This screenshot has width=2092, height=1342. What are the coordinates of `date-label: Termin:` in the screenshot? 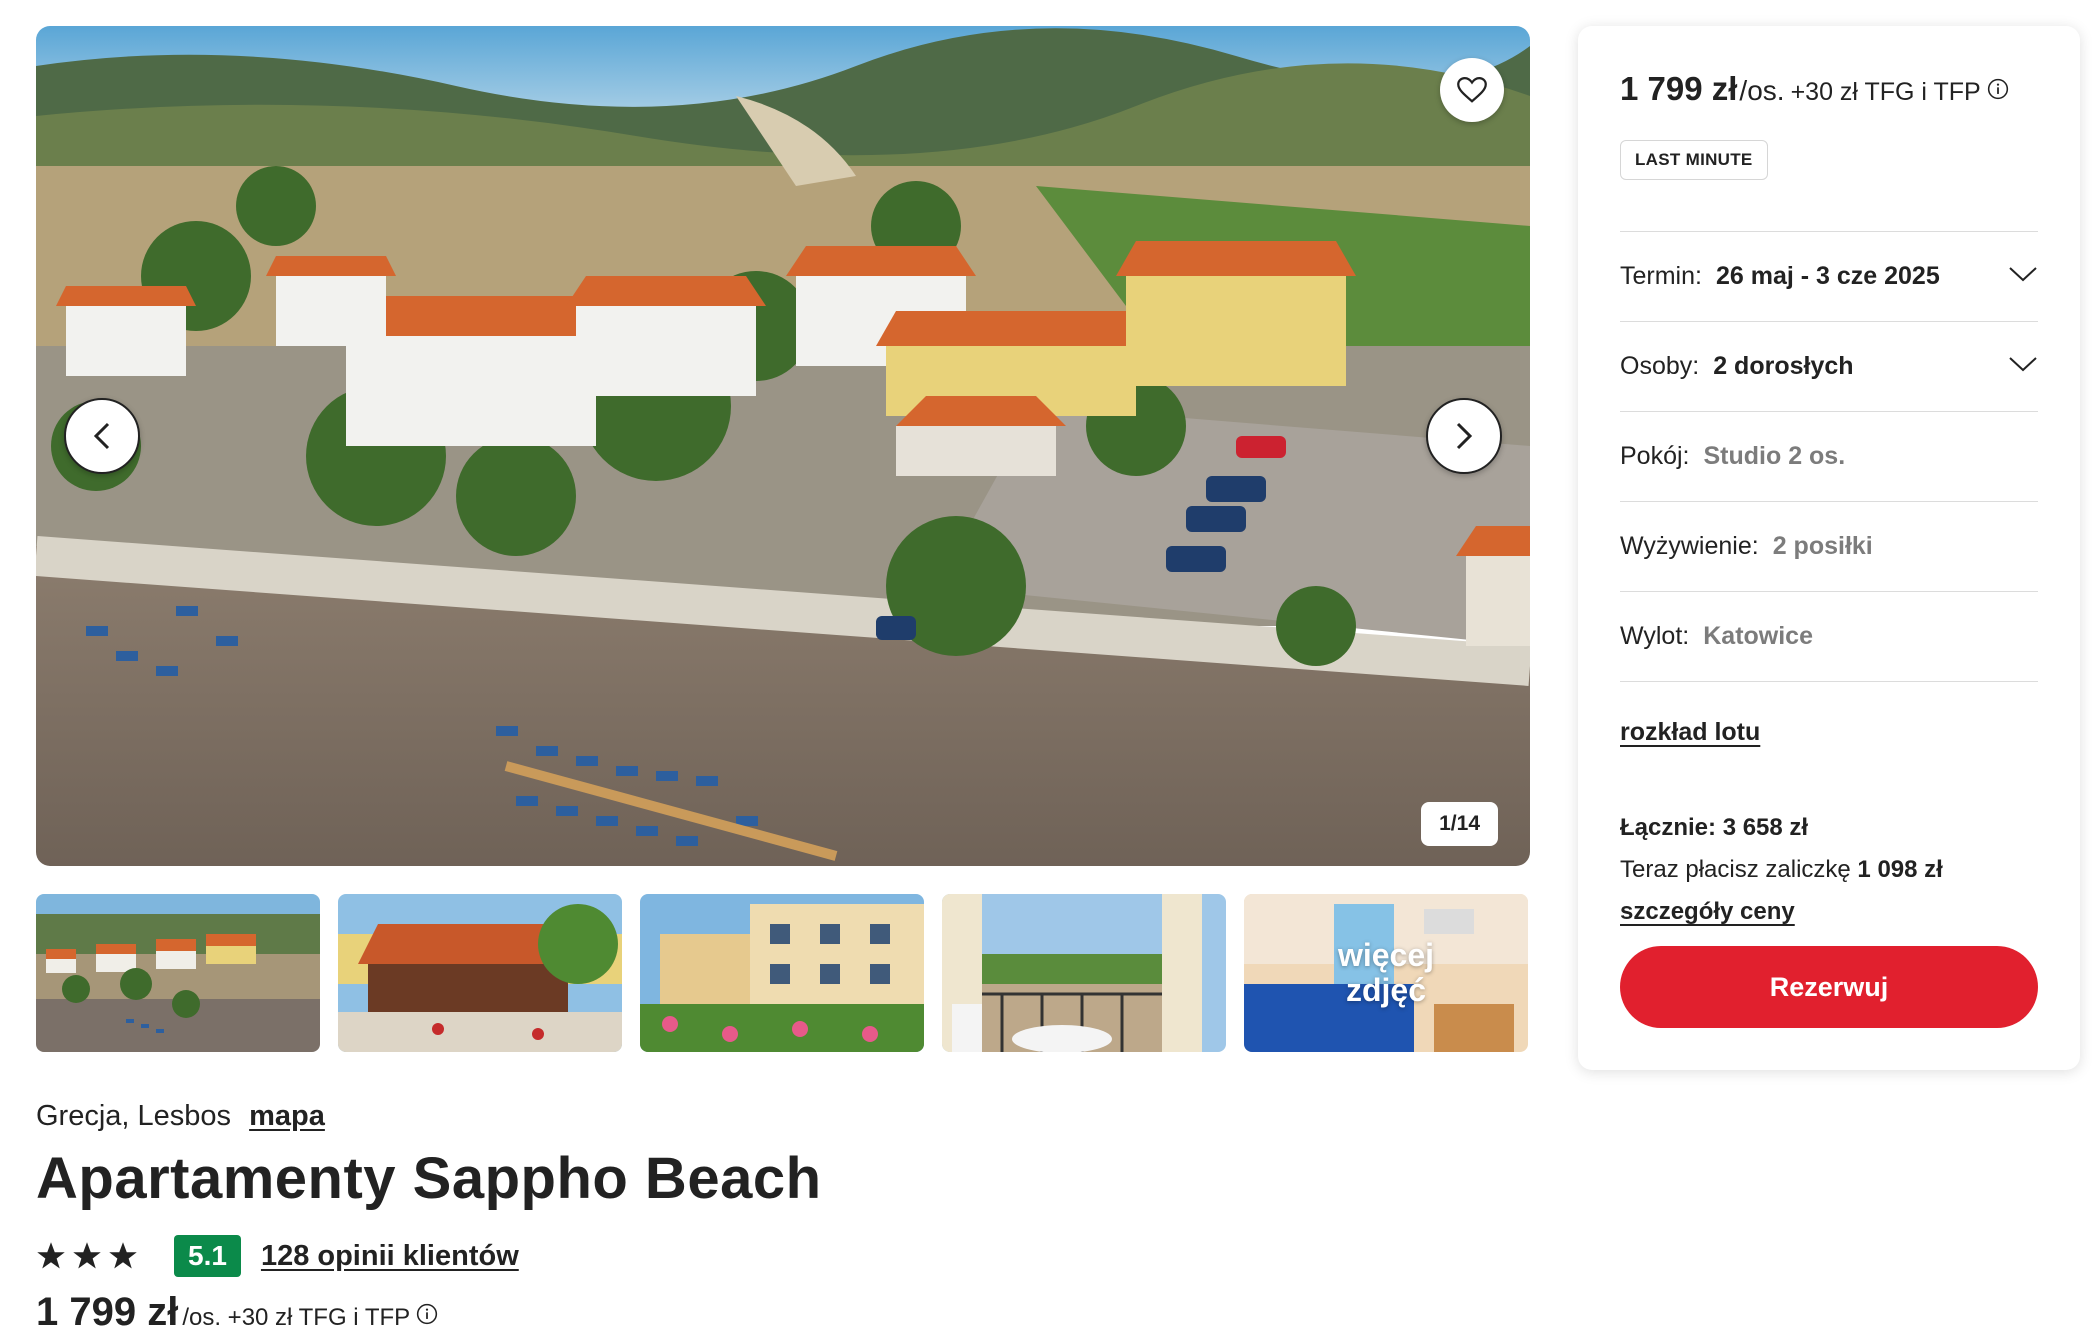 It's located at (1661, 276).